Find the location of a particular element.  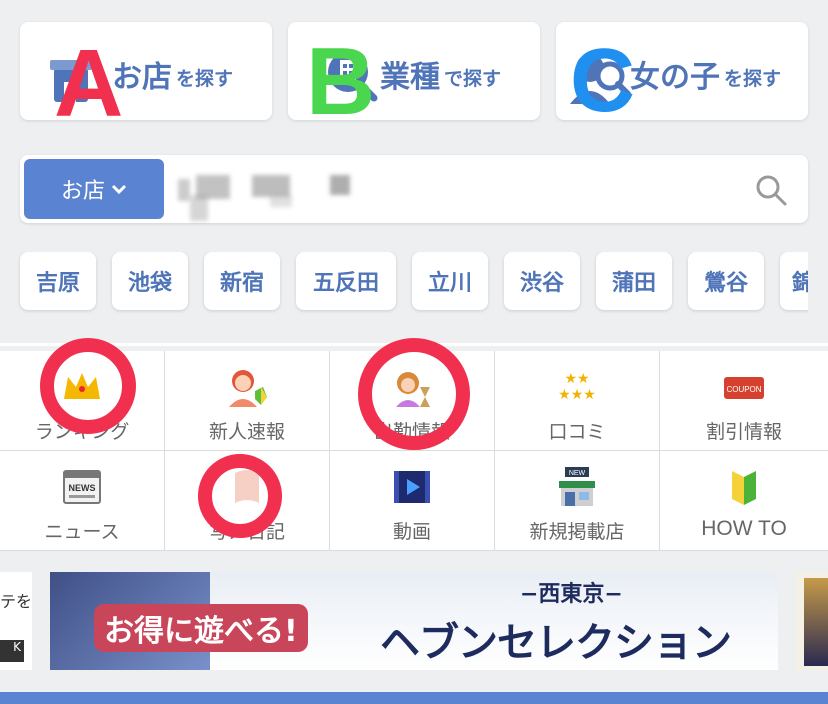

search-by-shop-card: A お店 を探す is located at coordinates (146, 77).